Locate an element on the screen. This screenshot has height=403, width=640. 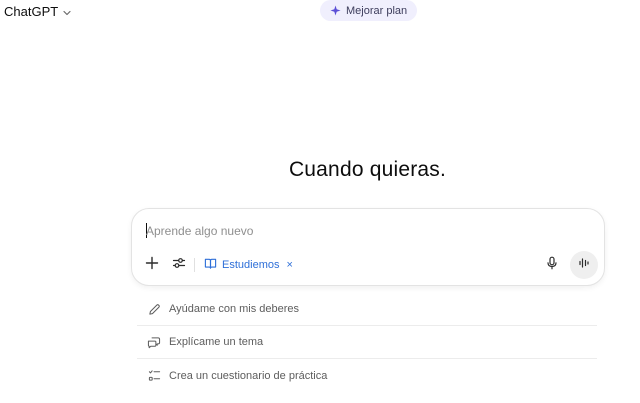
study-mode-label: Estudiemos is located at coordinates (251, 265).